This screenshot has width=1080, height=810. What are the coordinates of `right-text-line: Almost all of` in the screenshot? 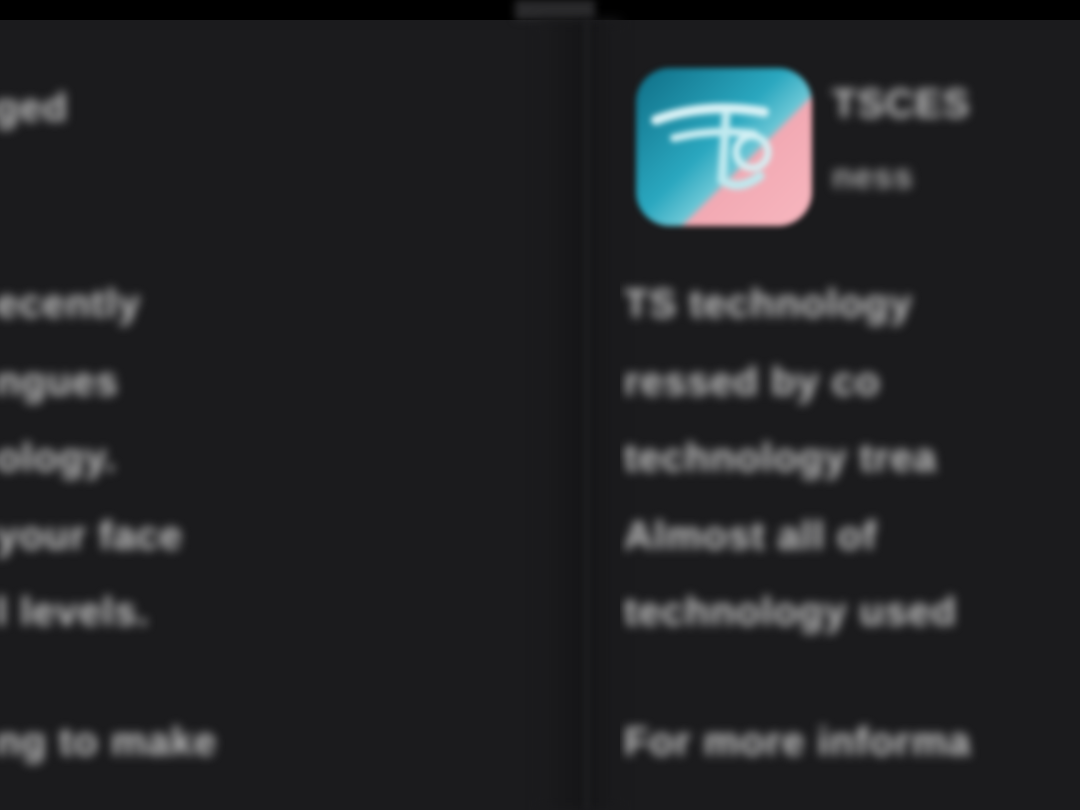 It's located at (751, 536).